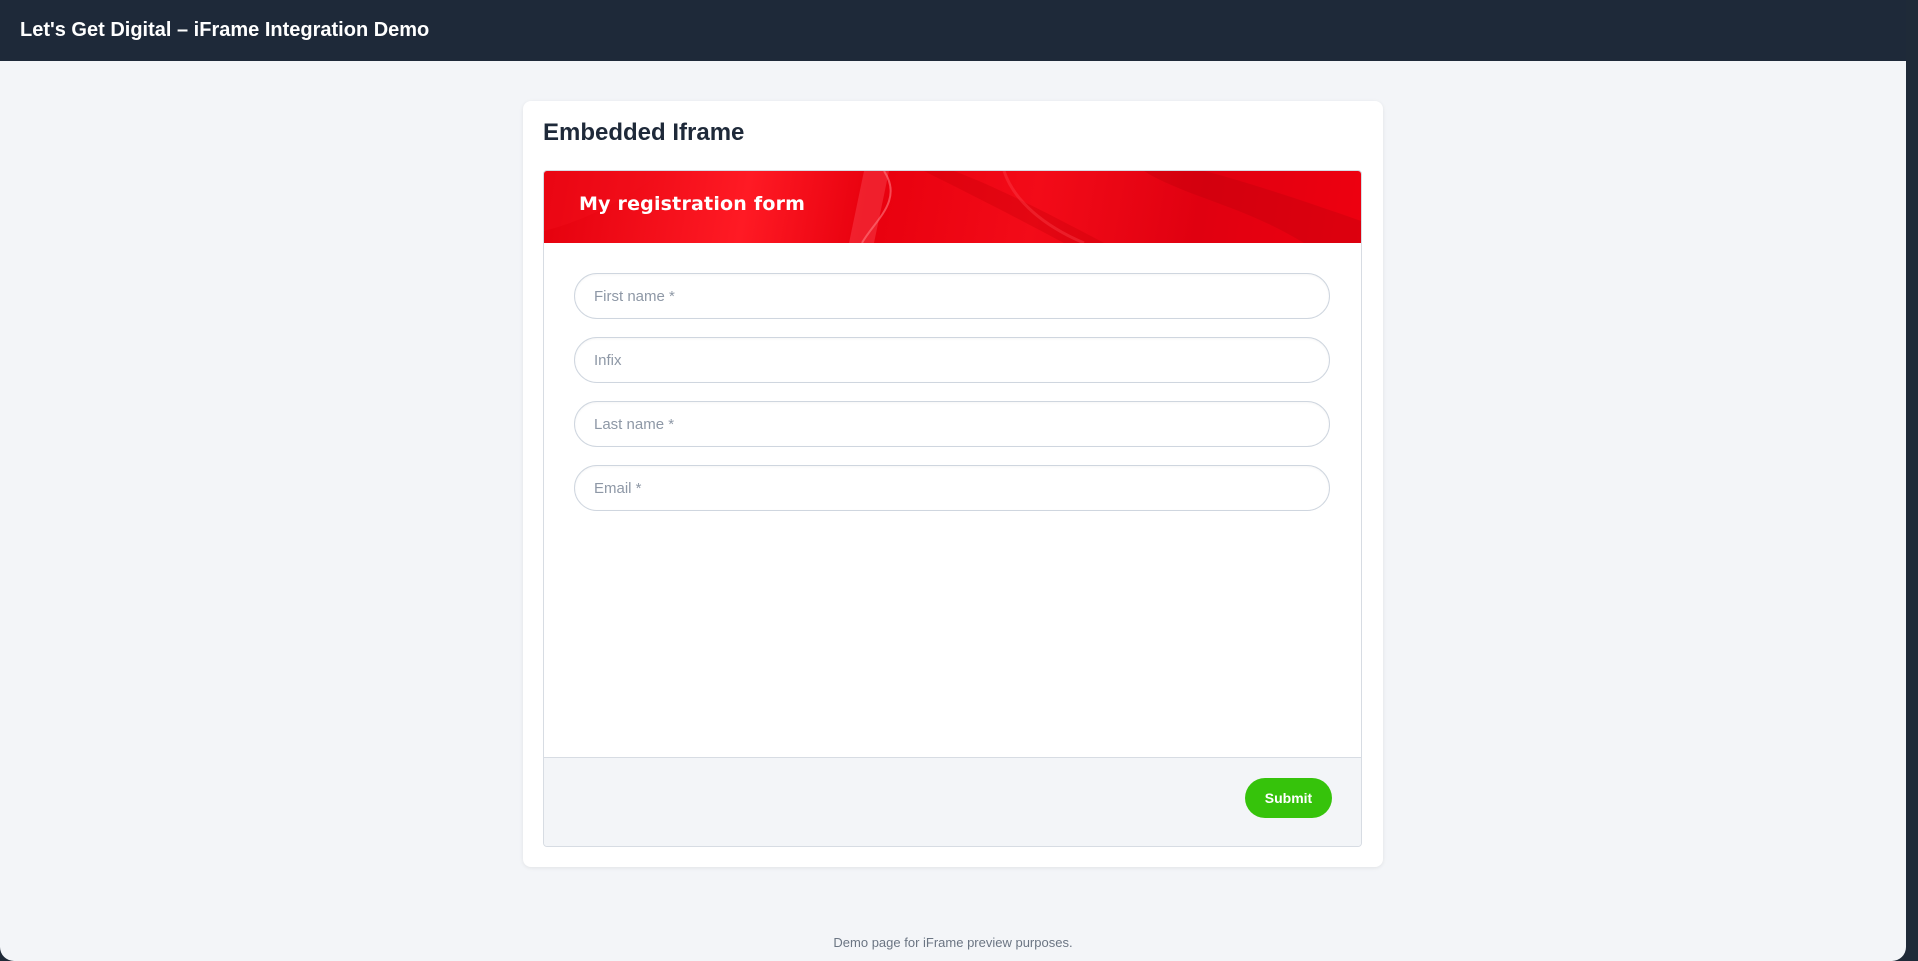 This screenshot has width=1918, height=961. Describe the element at coordinates (1288, 798) in the screenshot. I see `submit-button: Submit` at that location.